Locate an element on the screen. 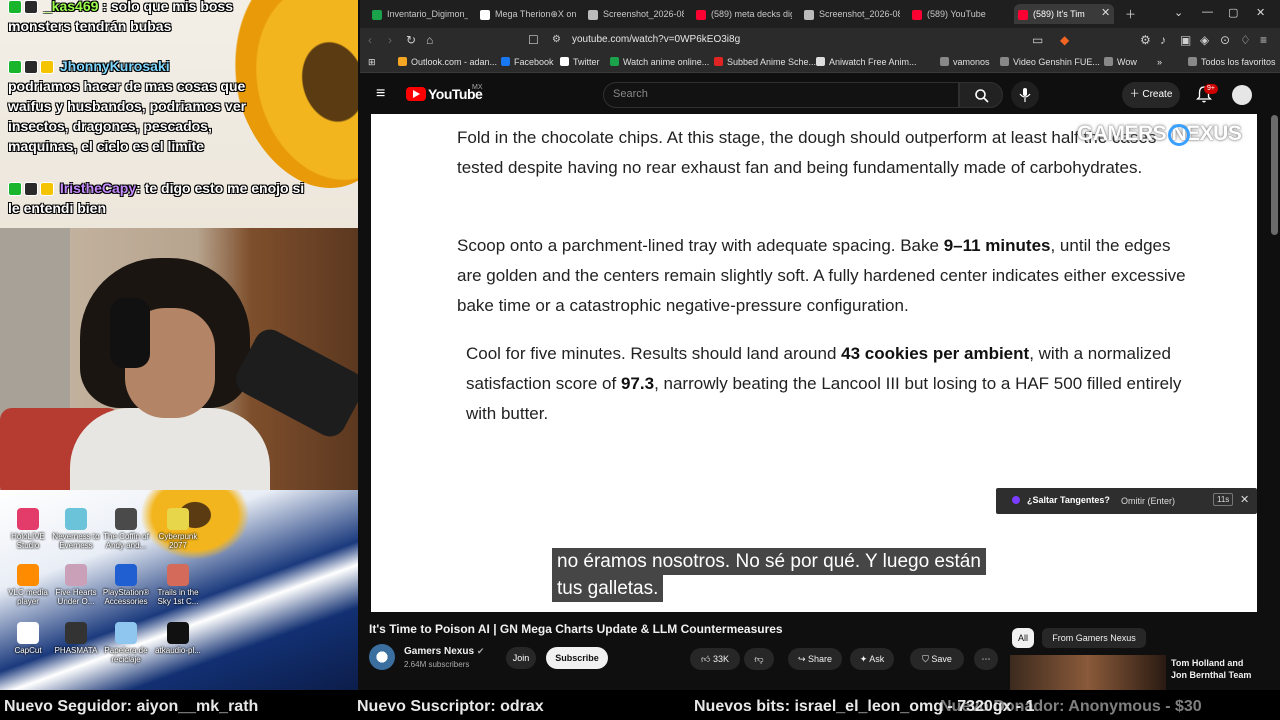  bookmark-icon: ⛉ is located at coordinates (925, 659).